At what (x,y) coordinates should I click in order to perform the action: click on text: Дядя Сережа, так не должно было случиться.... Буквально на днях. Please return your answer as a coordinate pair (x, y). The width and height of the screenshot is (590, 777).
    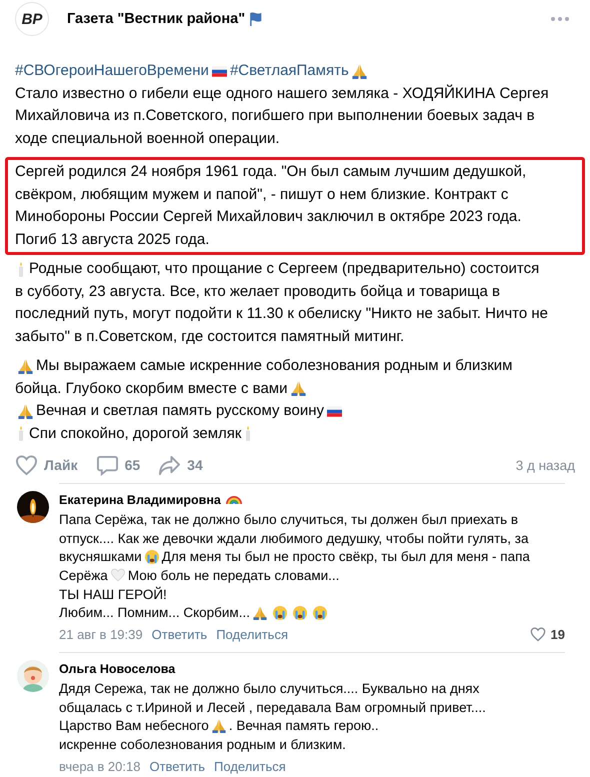
    Looking at the image, I should click on (269, 688).